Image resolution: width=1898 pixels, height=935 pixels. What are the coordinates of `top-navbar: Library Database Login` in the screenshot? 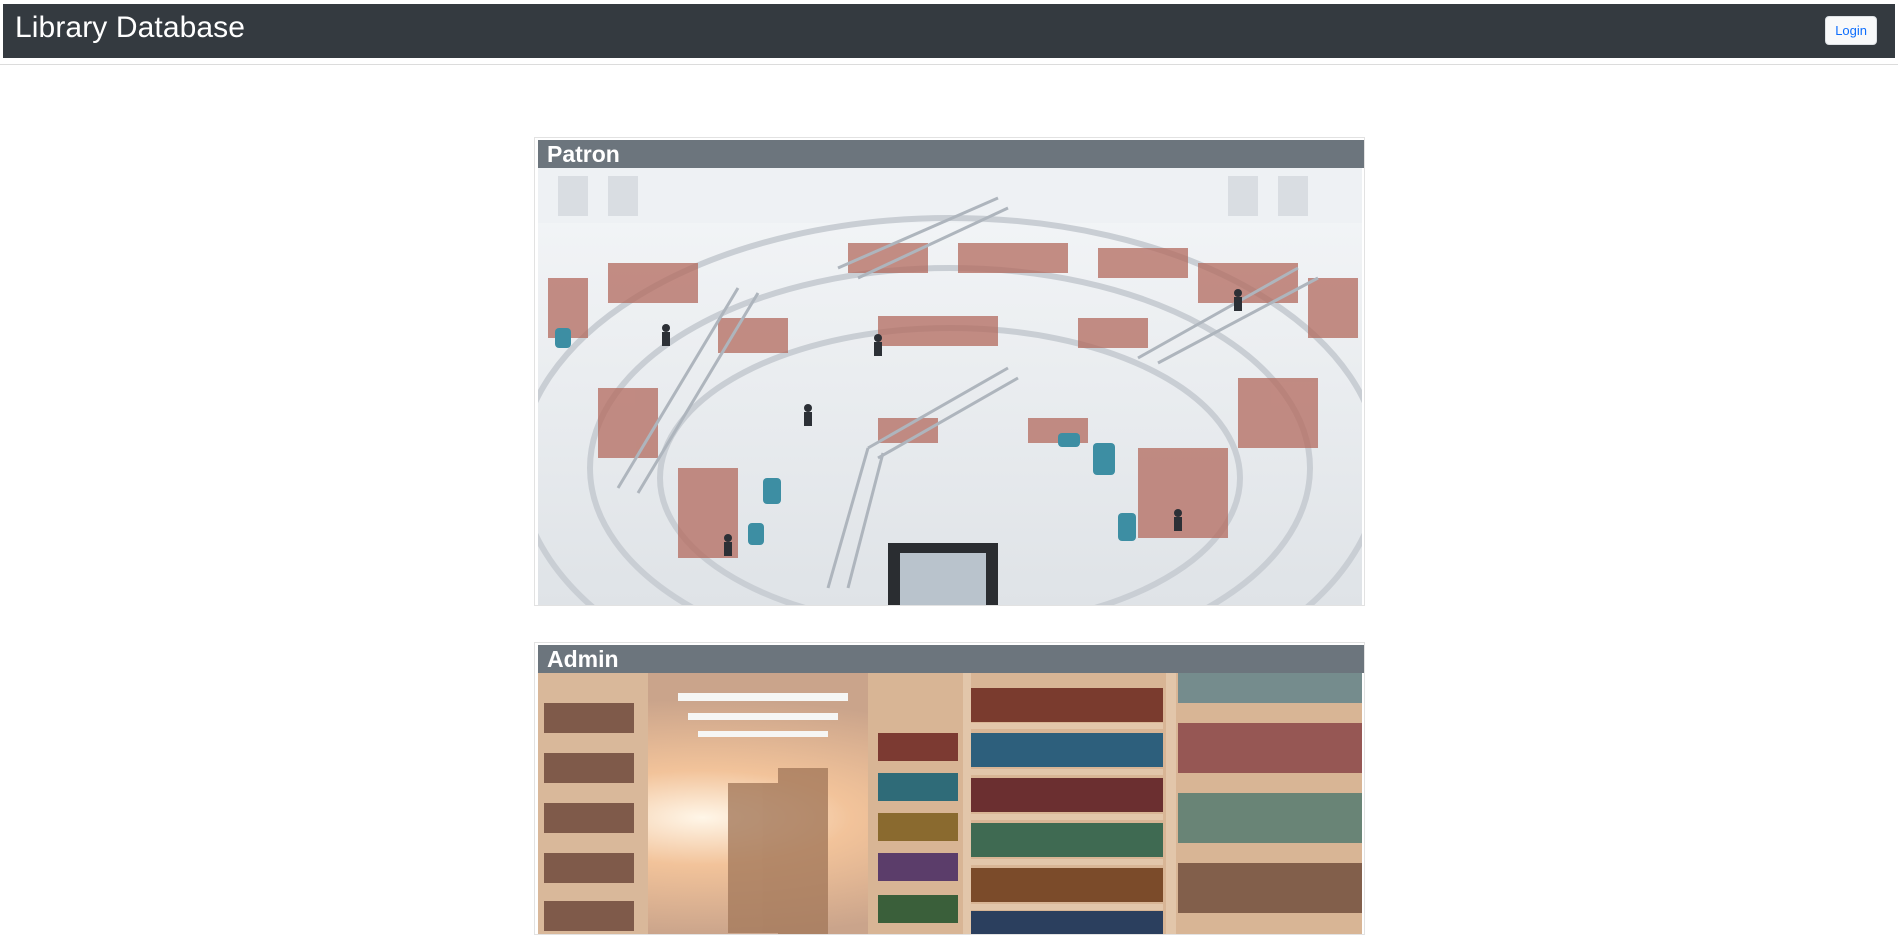 It's located at (949, 31).